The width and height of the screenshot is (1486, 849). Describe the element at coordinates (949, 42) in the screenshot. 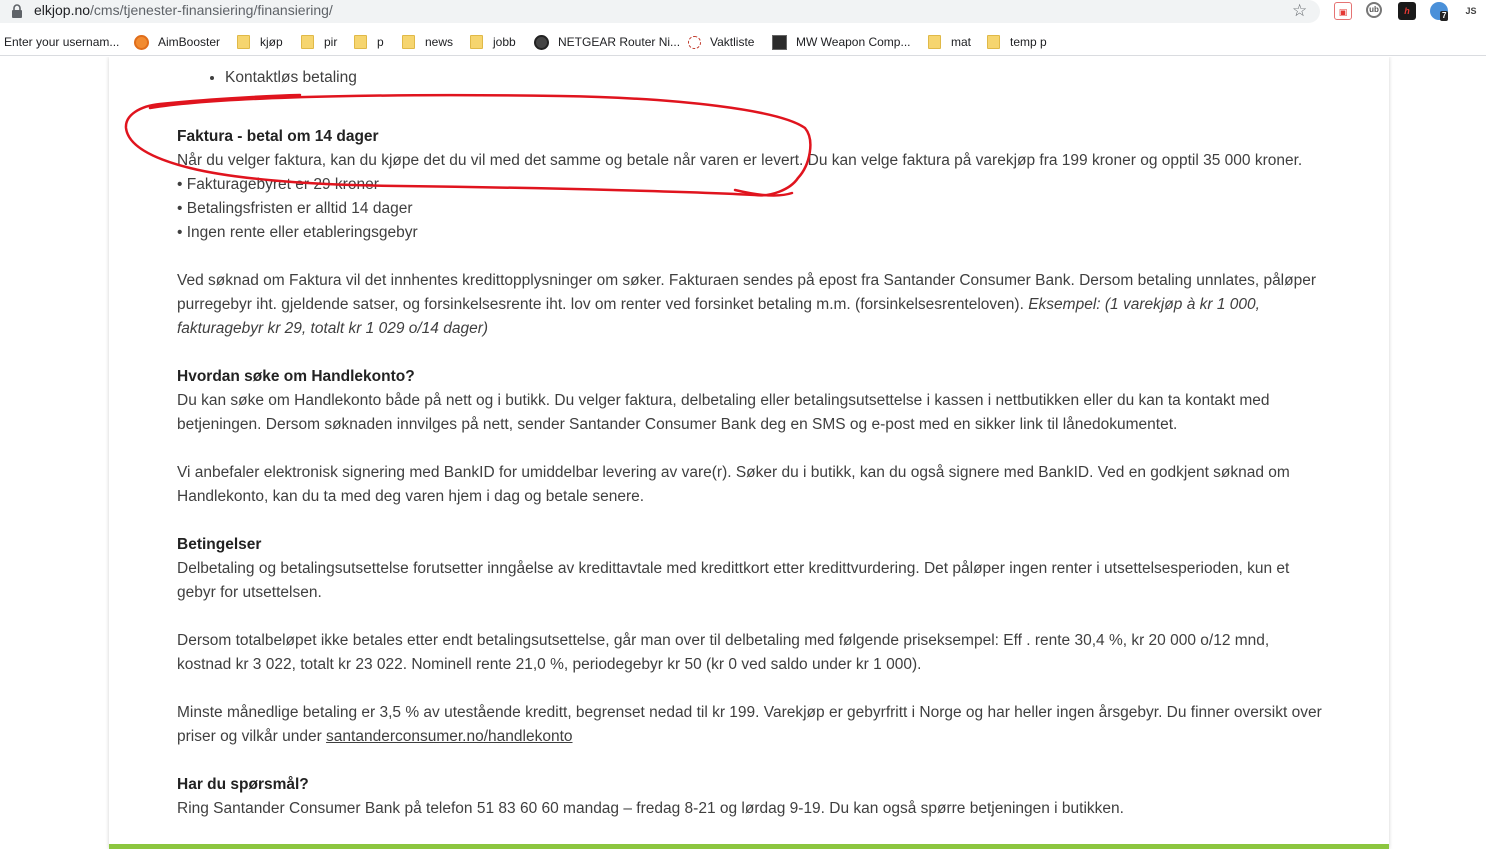

I see `bookmark-item: mat` at that location.